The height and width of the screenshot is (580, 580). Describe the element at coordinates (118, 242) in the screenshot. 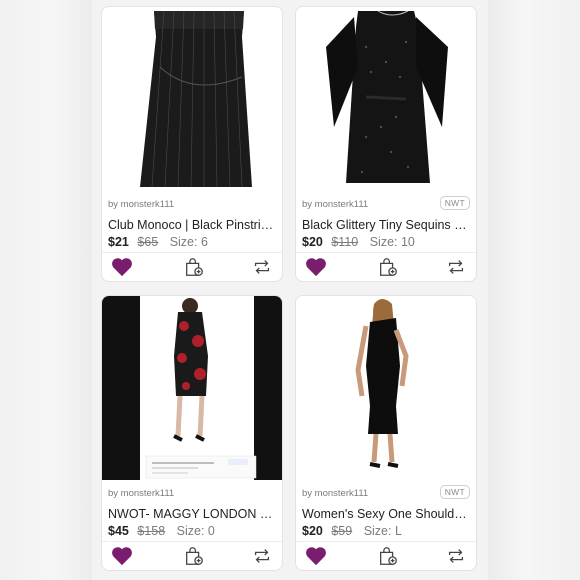

I see `listing-price: $21` at that location.